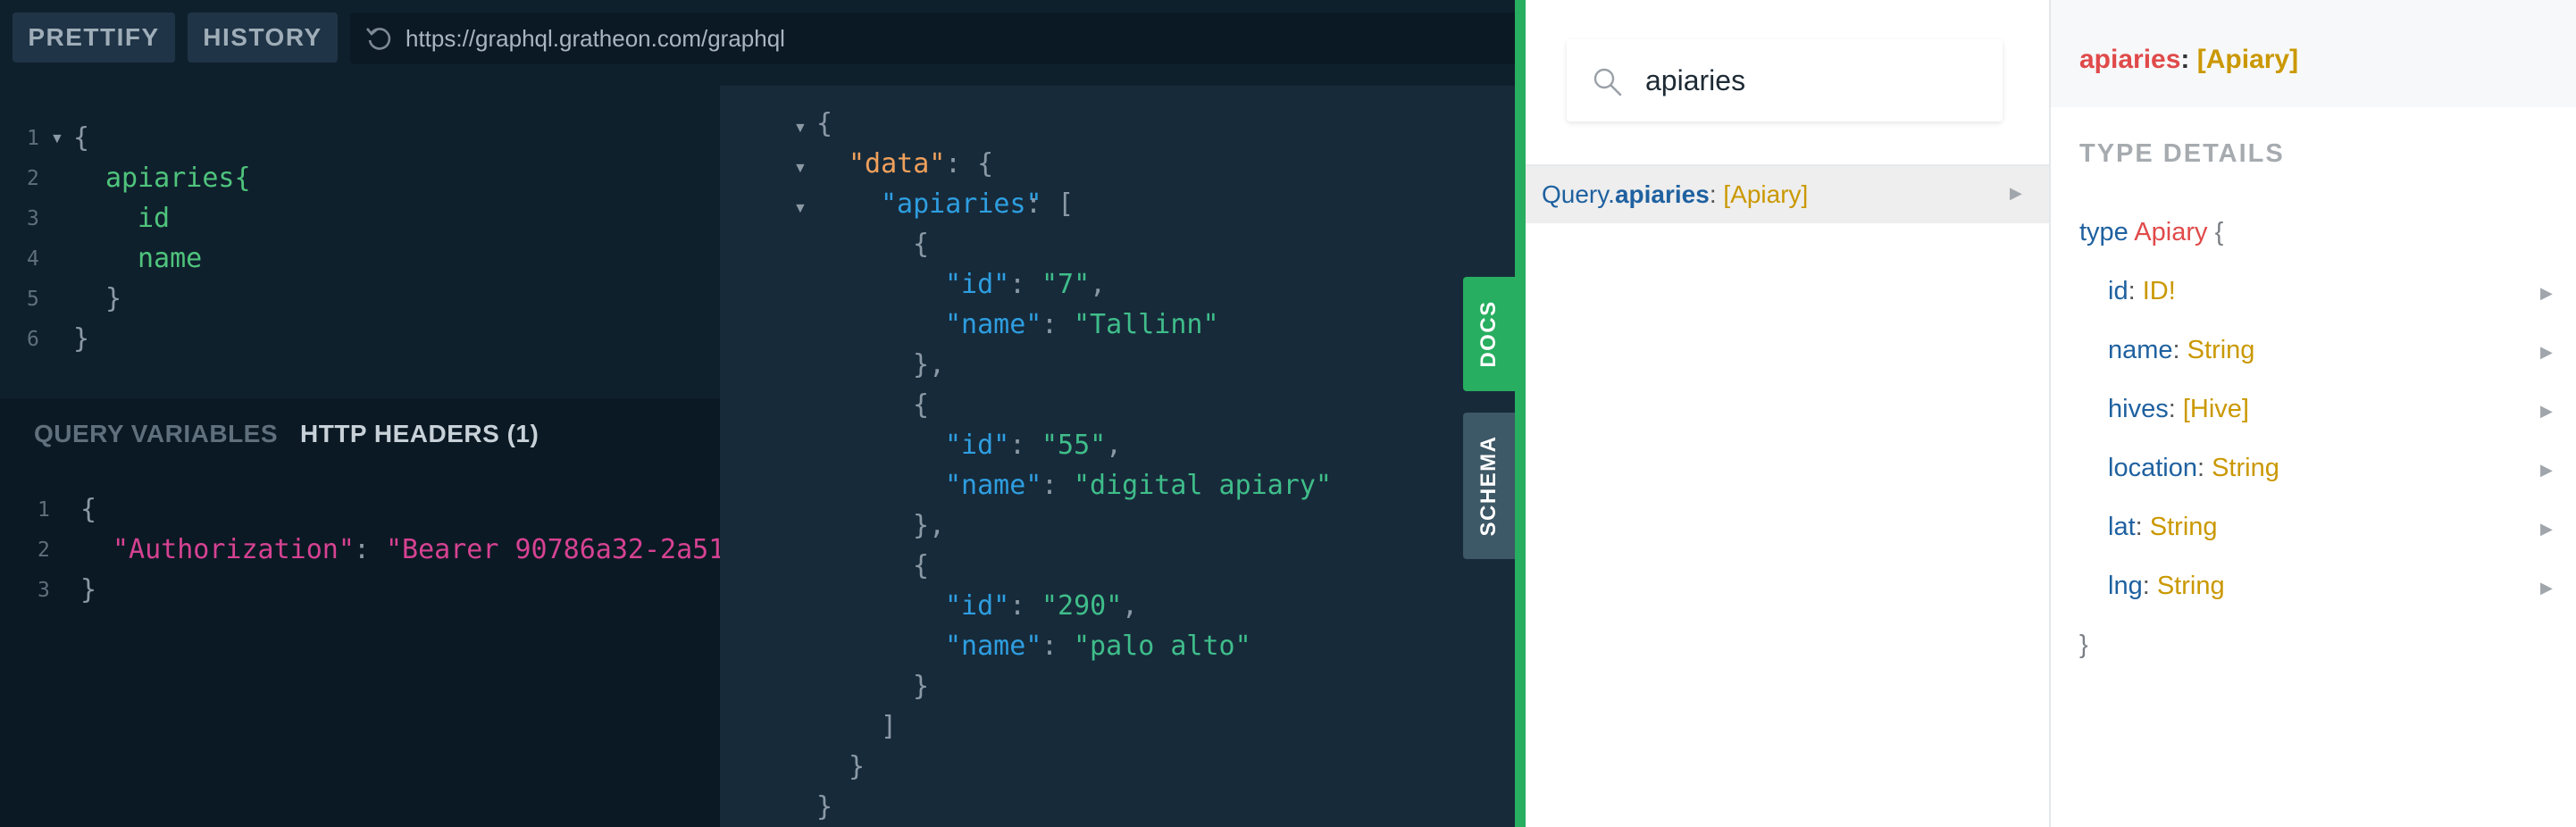  What do you see at coordinates (1074, 446) in the screenshot?
I see `json-value-id: "55"` at bounding box center [1074, 446].